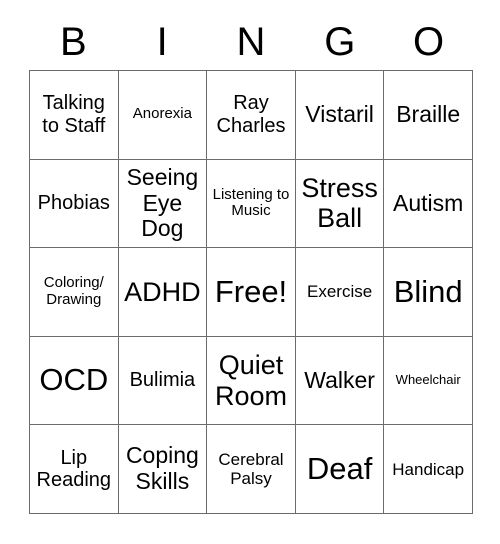 Image resolution: width=500 pixels, height=544 pixels. I want to click on bingo-cell: Autism, so click(428, 204).